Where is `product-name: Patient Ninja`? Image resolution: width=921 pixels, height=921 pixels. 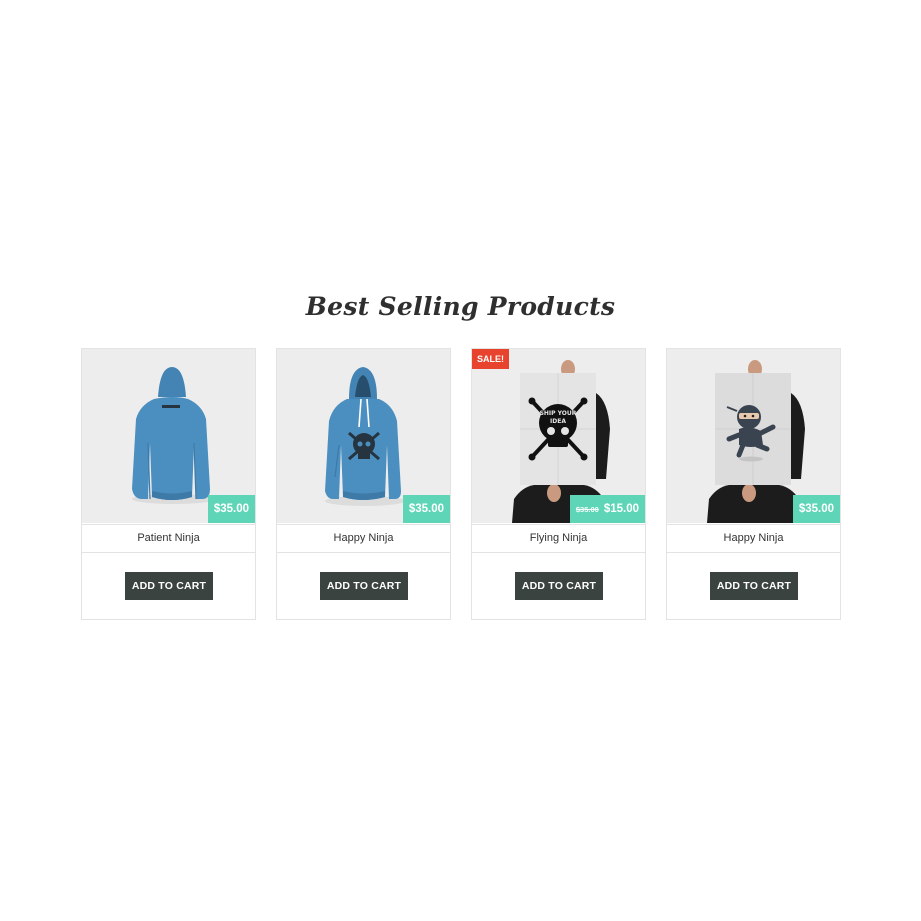
product-name: Patient Ninja is located at coordinates (168, 538).